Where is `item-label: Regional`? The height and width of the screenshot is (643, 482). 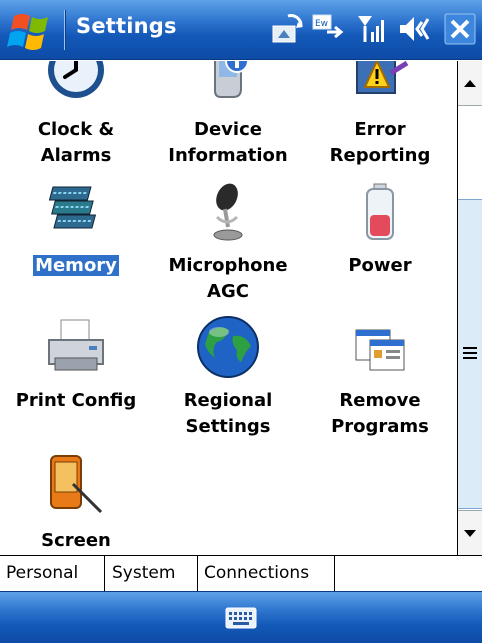 item-label: Regional is located at coordinates (228, 400).